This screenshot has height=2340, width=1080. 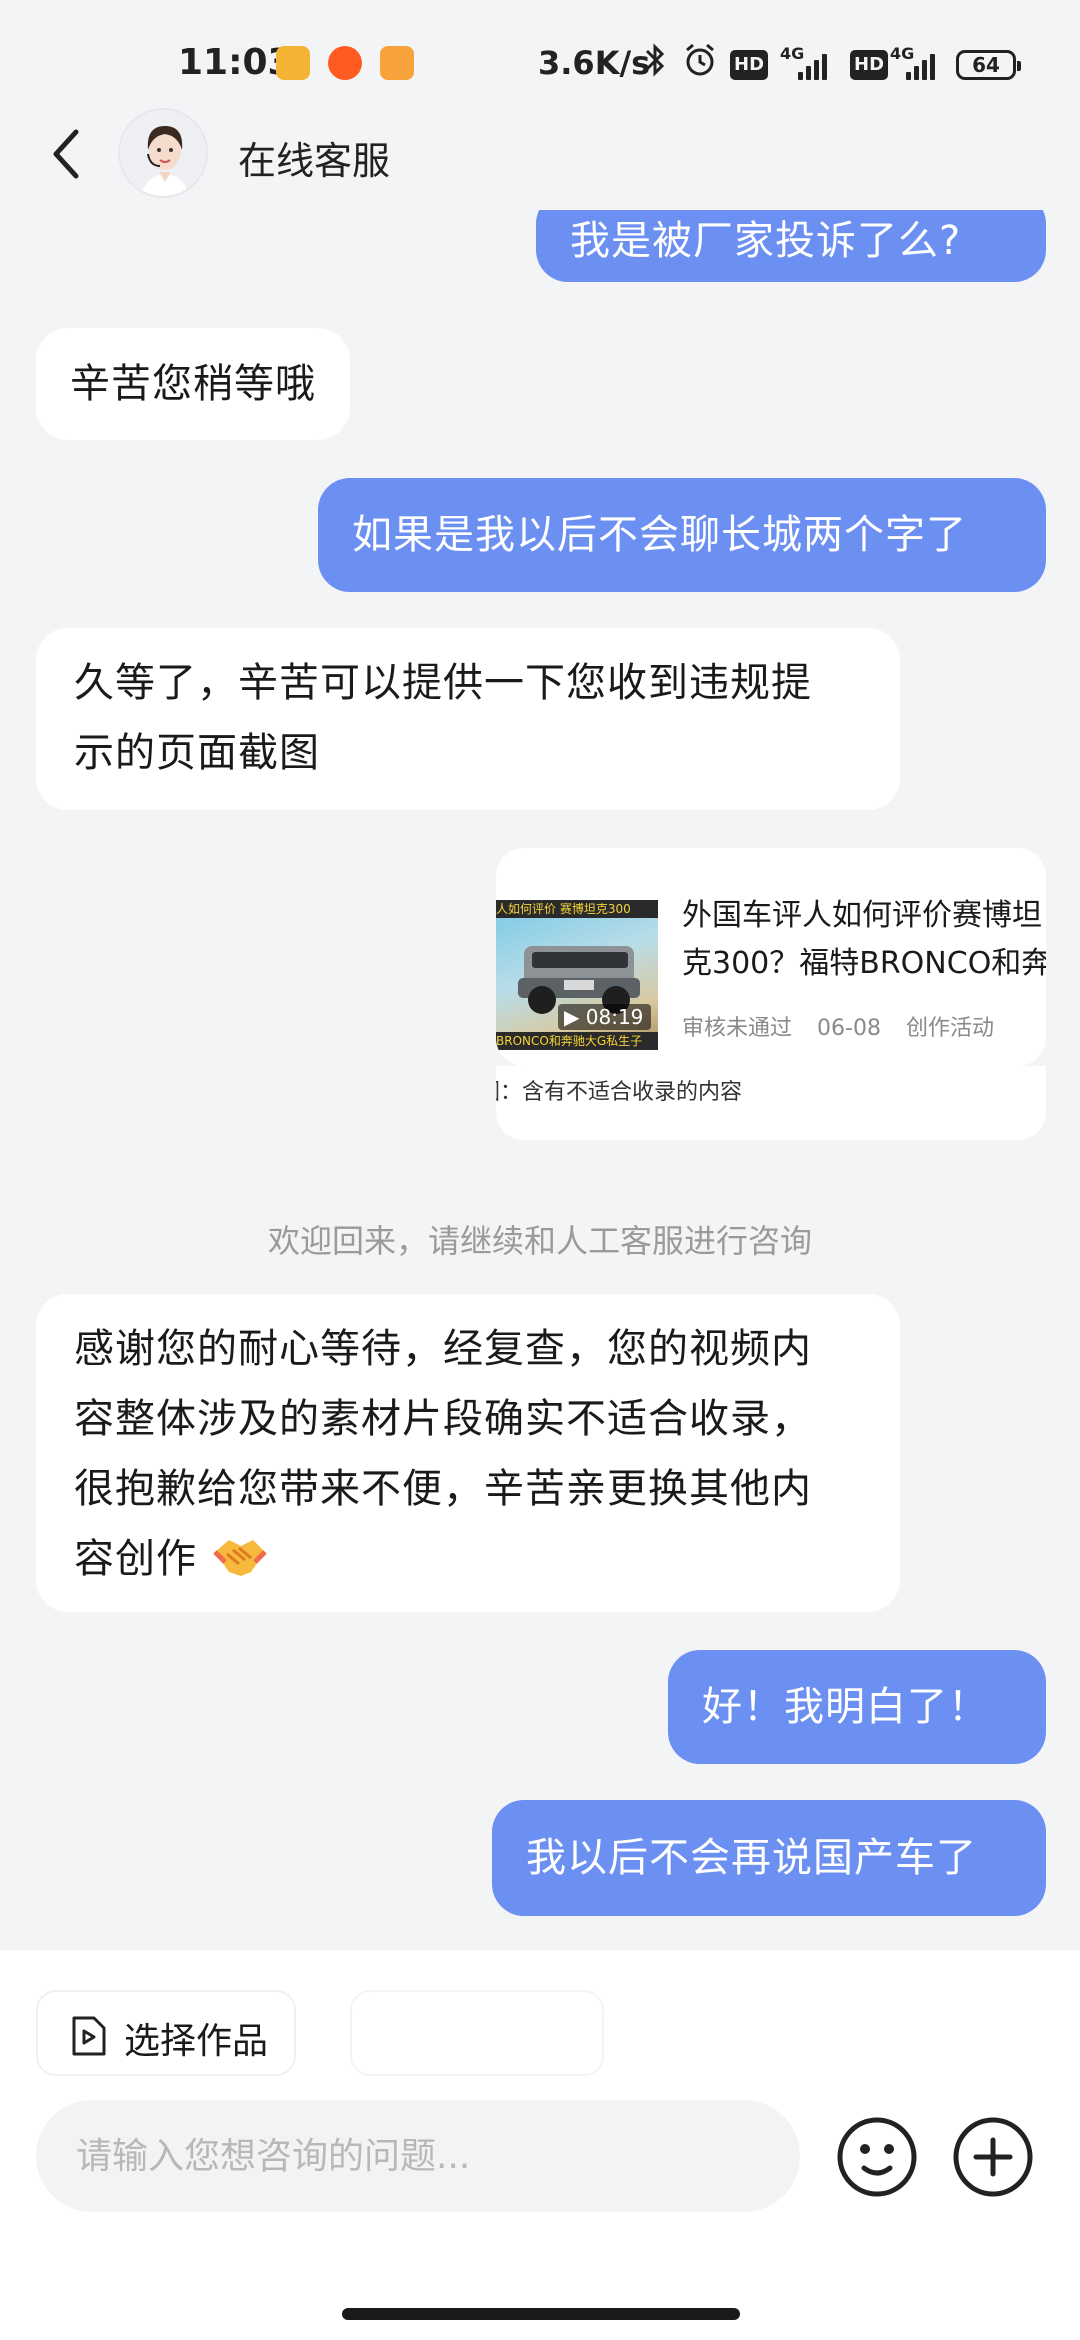 I want to click on handshake-emoji-icon, so click(x=239, y=1558).